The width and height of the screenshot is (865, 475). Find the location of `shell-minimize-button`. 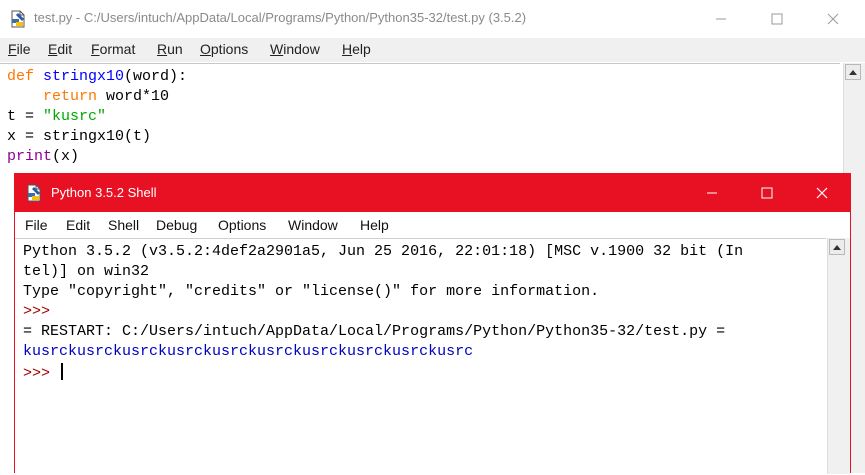

shell-minimize-button is located at coordinates (712, 193).